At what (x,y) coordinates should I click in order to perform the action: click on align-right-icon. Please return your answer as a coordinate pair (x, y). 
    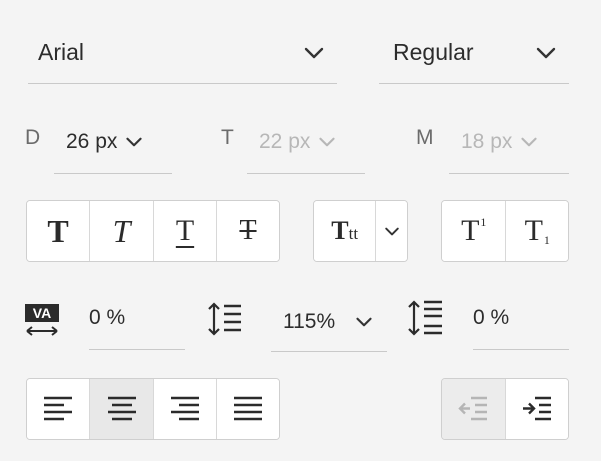
    Looking at the image, I should click on (185, 408).